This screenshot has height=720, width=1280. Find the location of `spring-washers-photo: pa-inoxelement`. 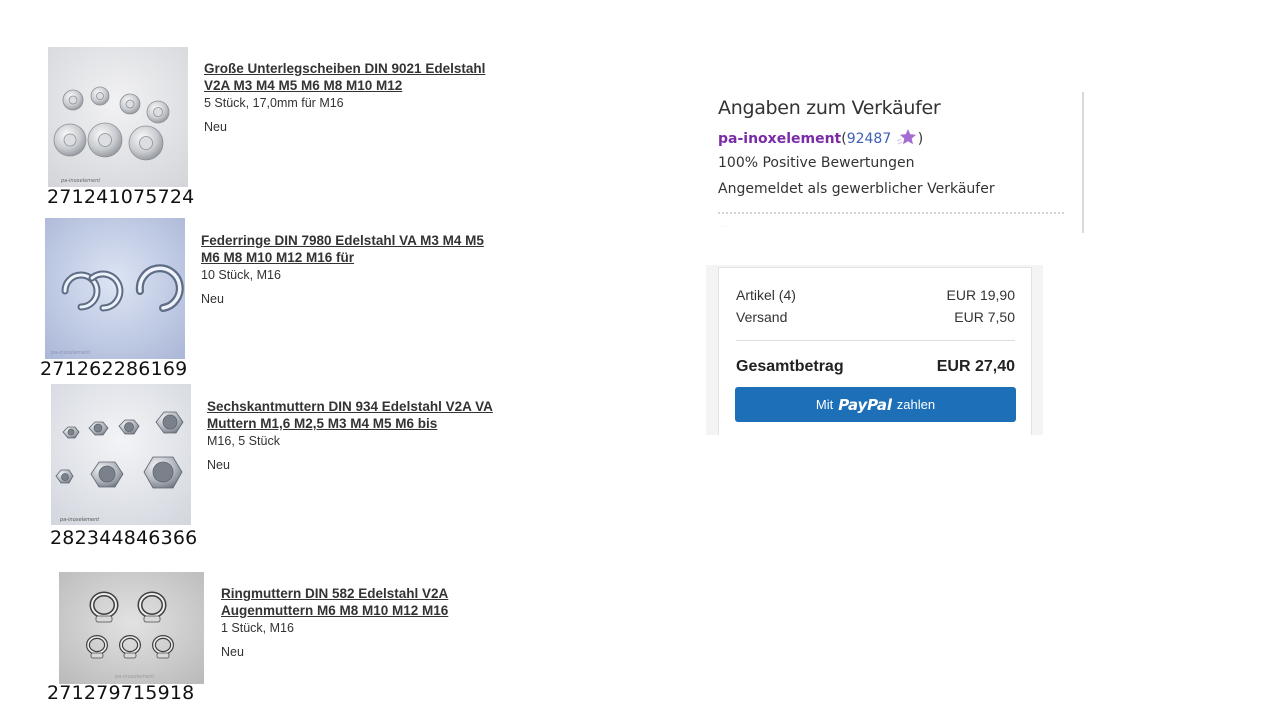

spring-washers-photo: pa-inoxelement is located at coordinates (115, 288).